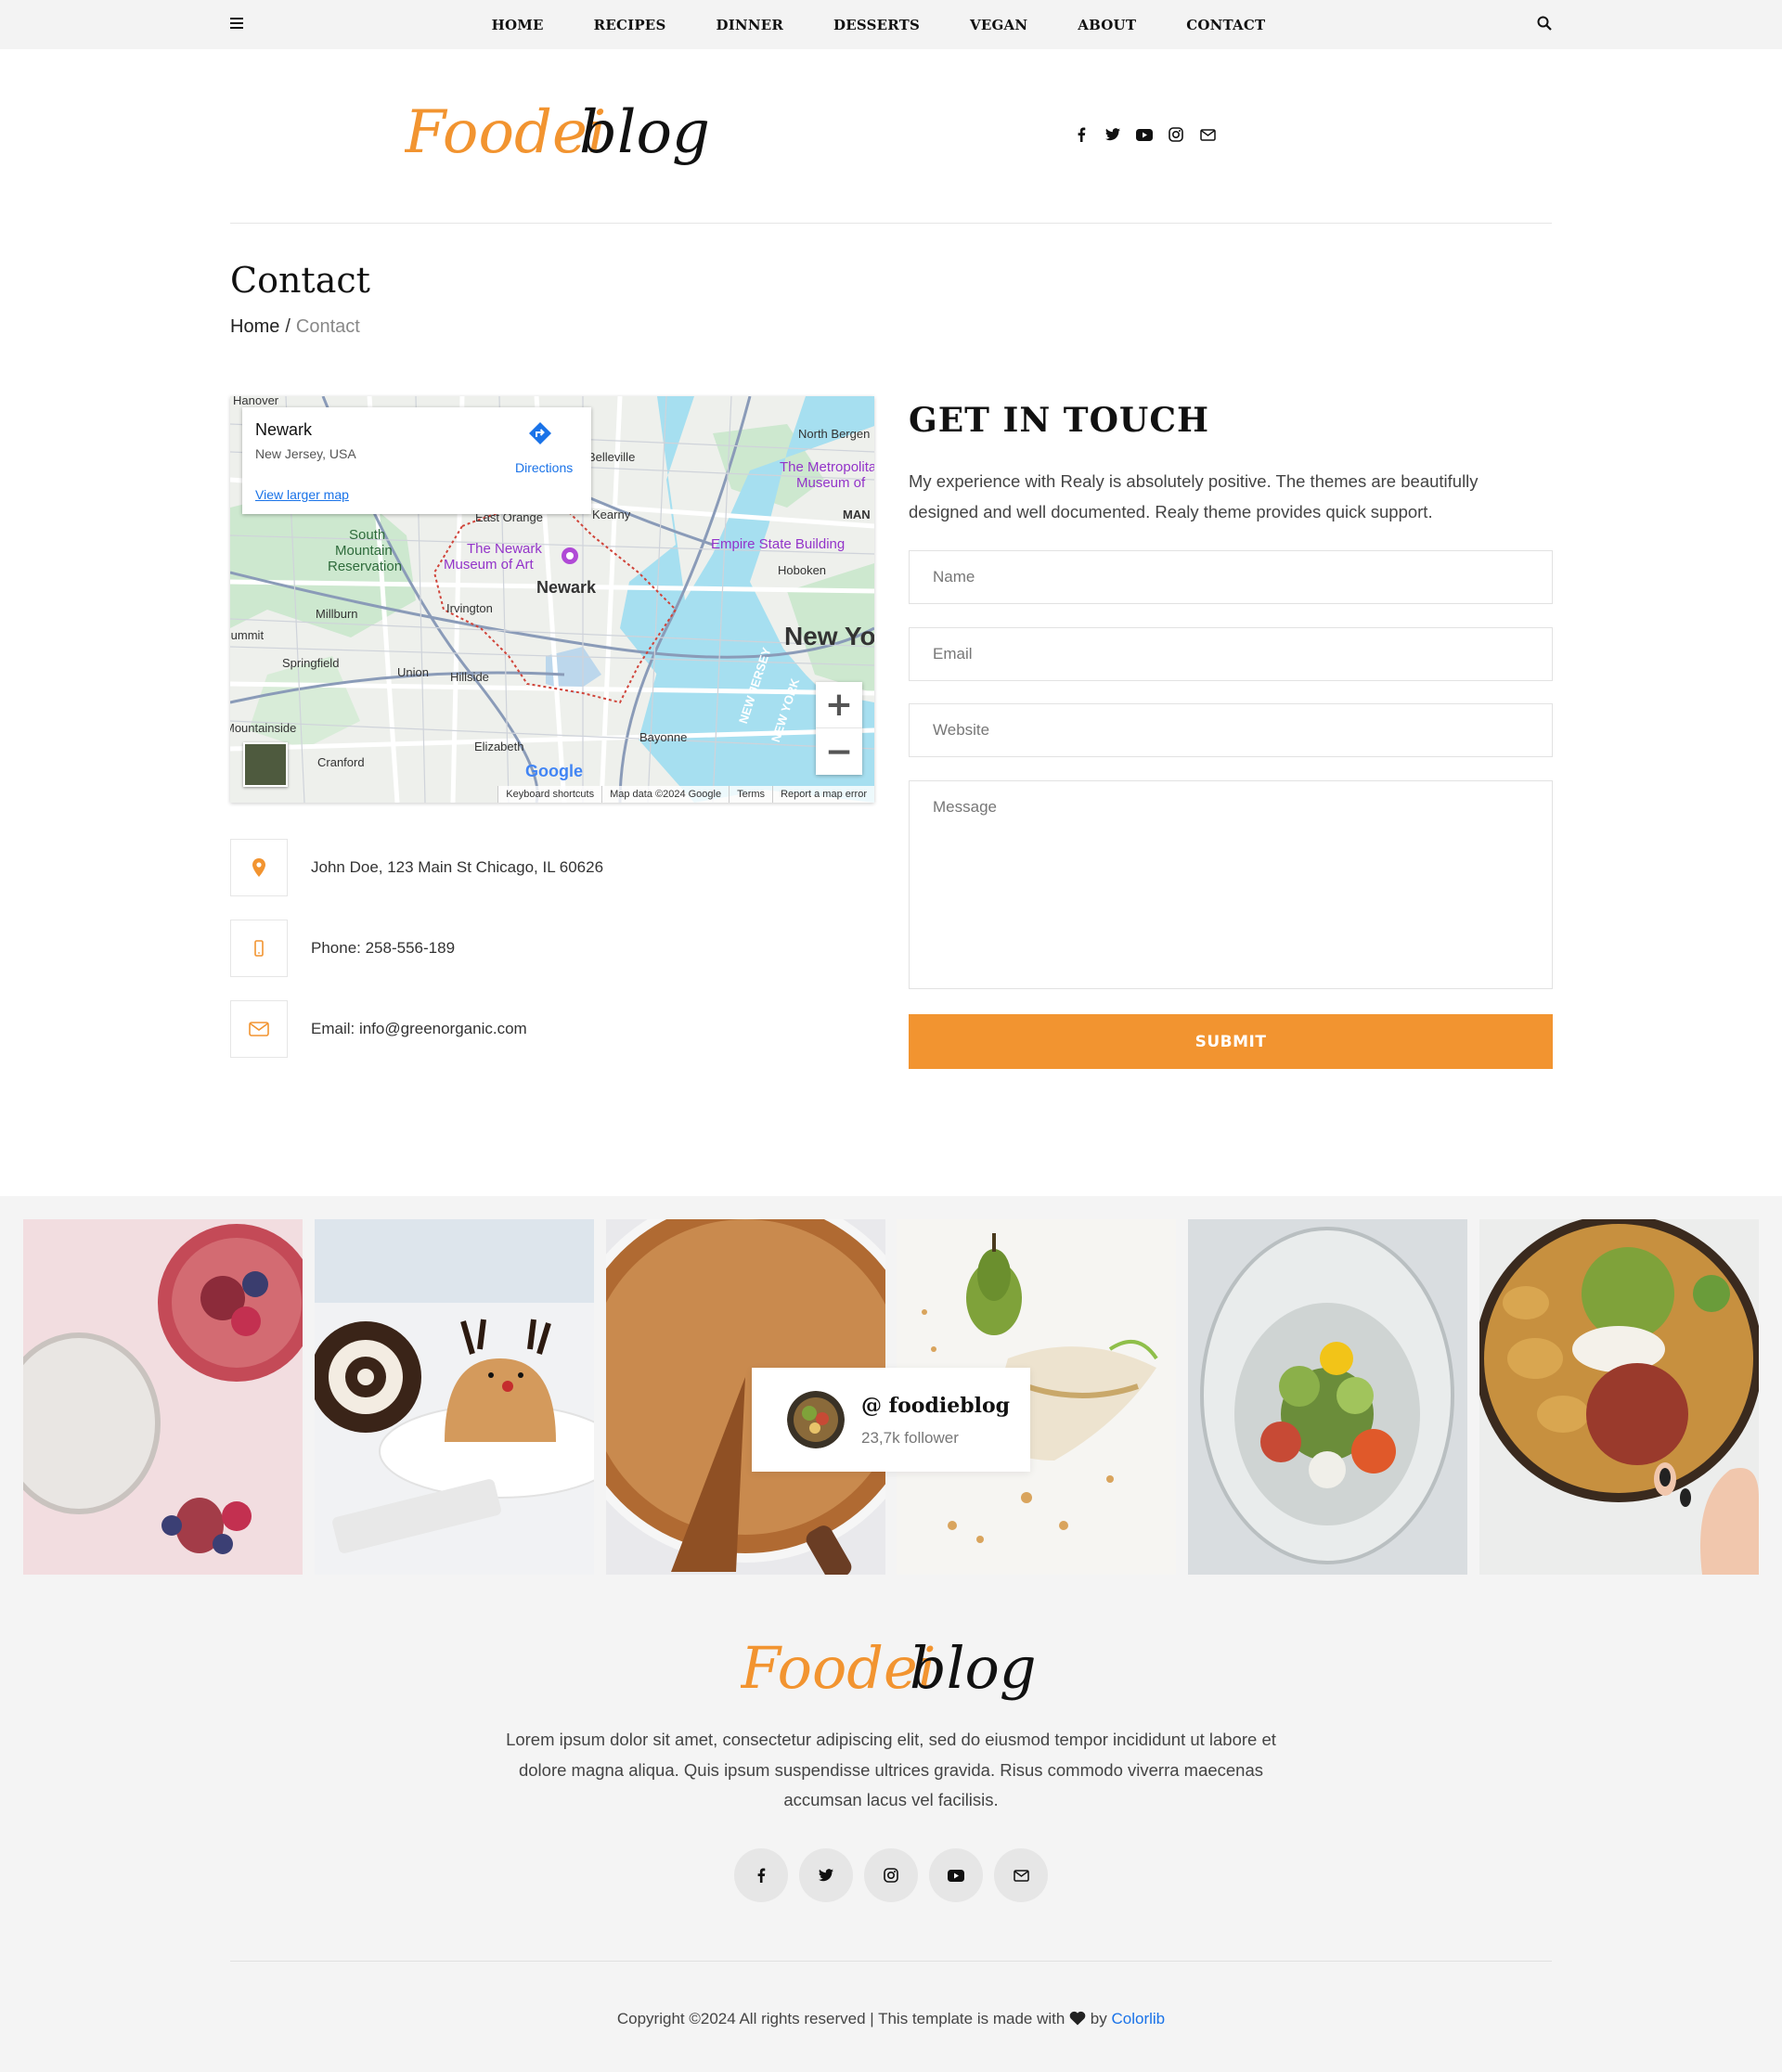 This screenshot has width=1782, height=2072. What do you see at coordinates (284, 429) in the screenshot?
I see `map-place-name: Newark` at bounding box center [284, 429].